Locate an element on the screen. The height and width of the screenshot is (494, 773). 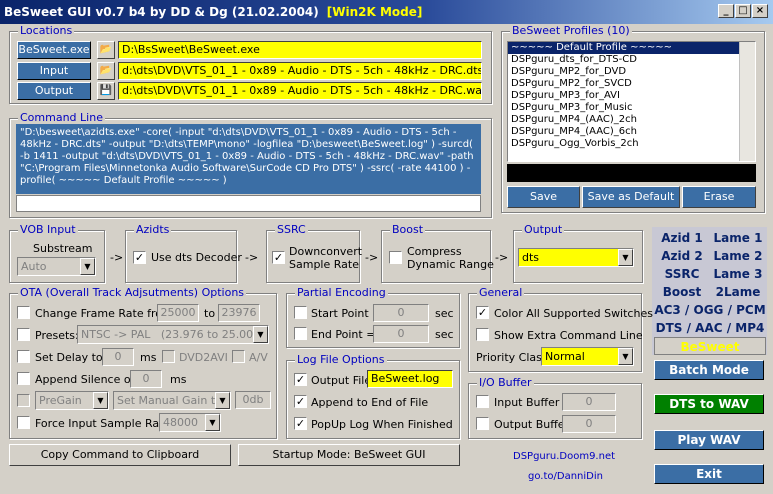
azidts-label: Azidts is located at coordinates (153, 229).